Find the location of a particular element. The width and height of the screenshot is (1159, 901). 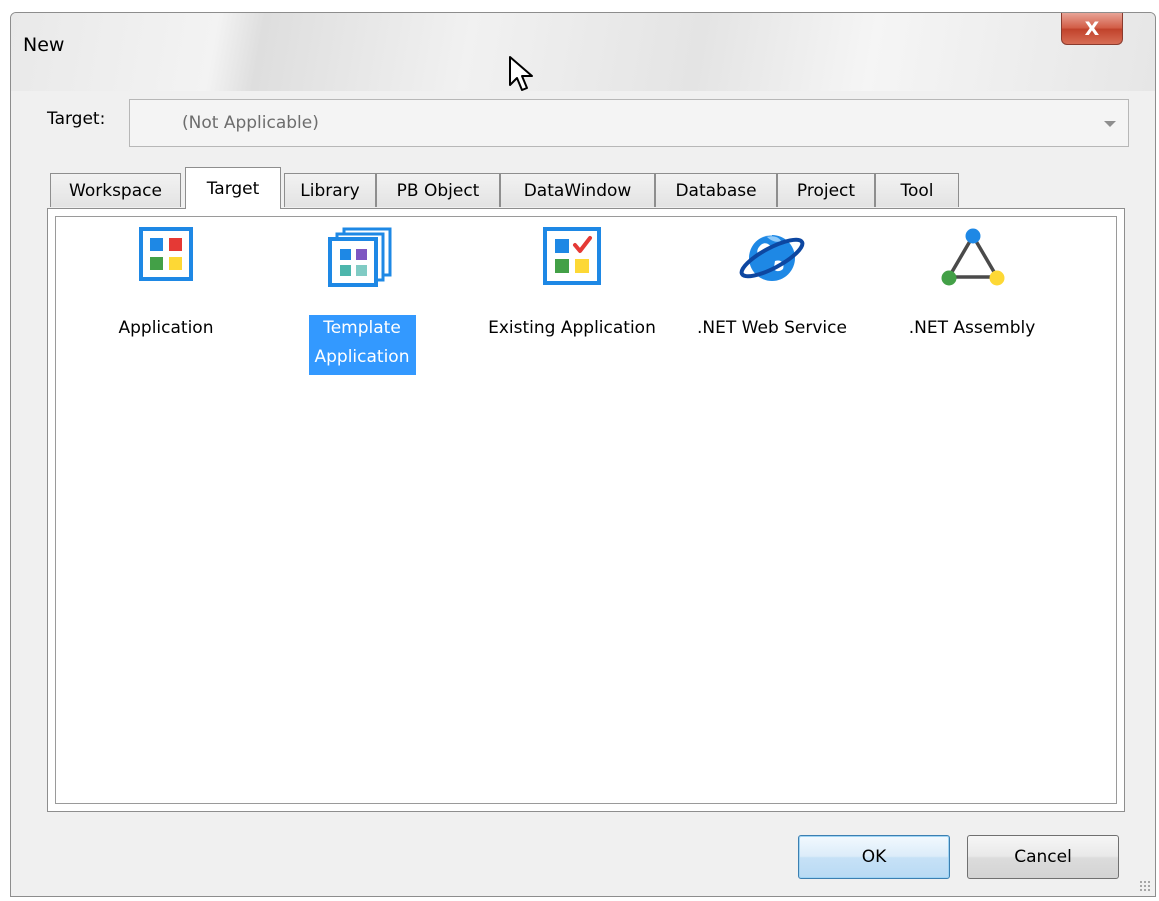

chevron-down-icon is located at coordinates (1110, 124).